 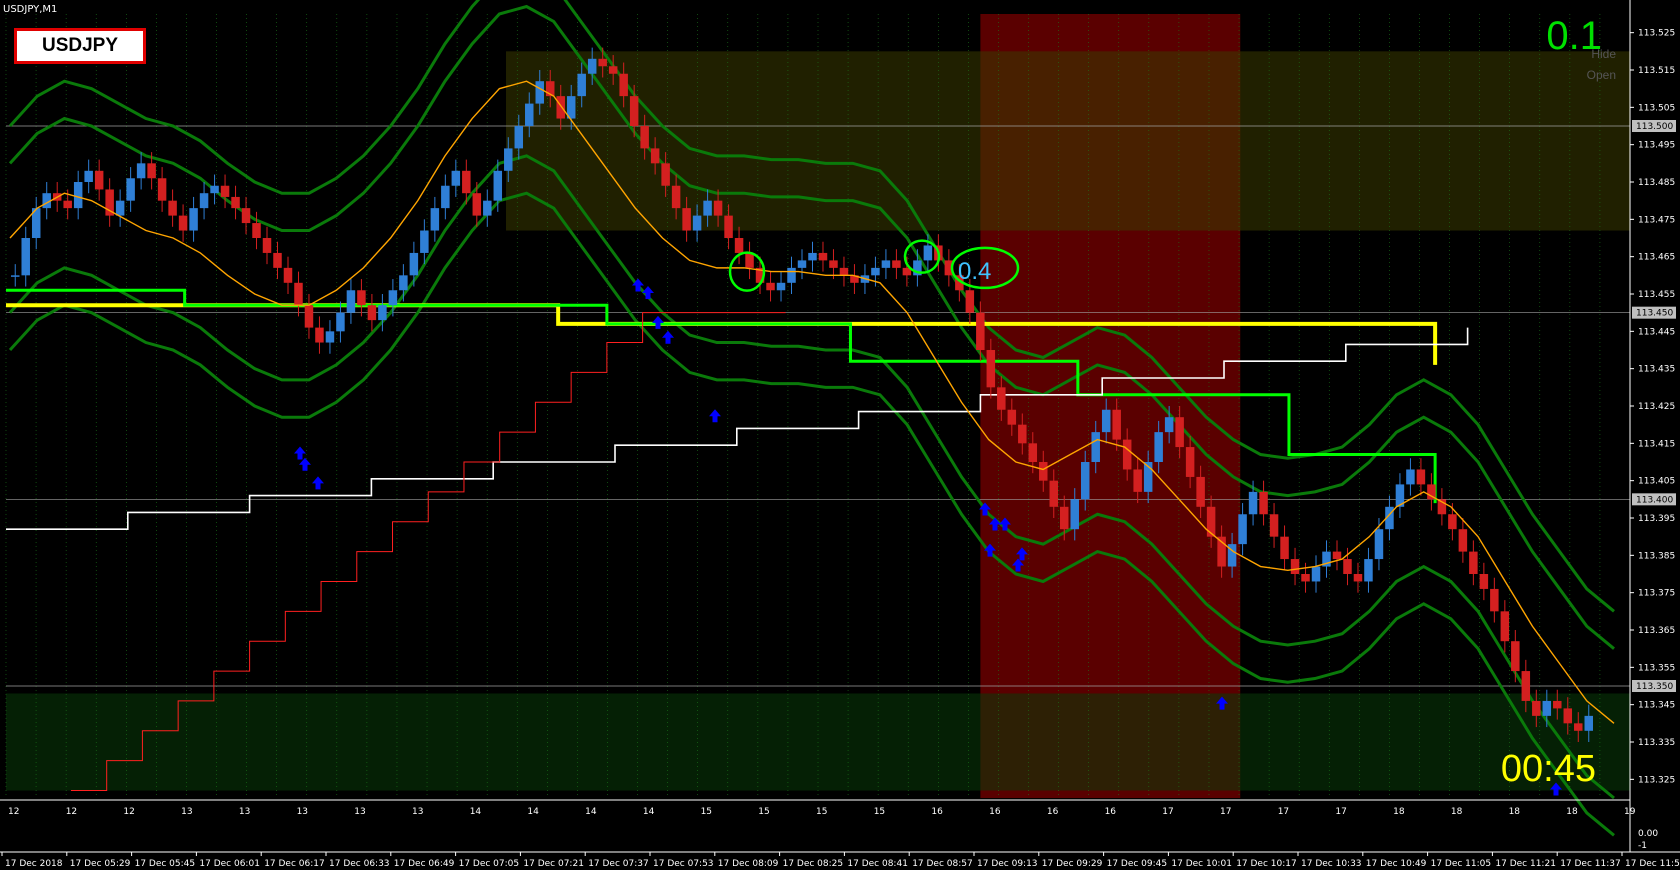 I want to click on sub-y-label: -1, so click(x=1642, y=846).